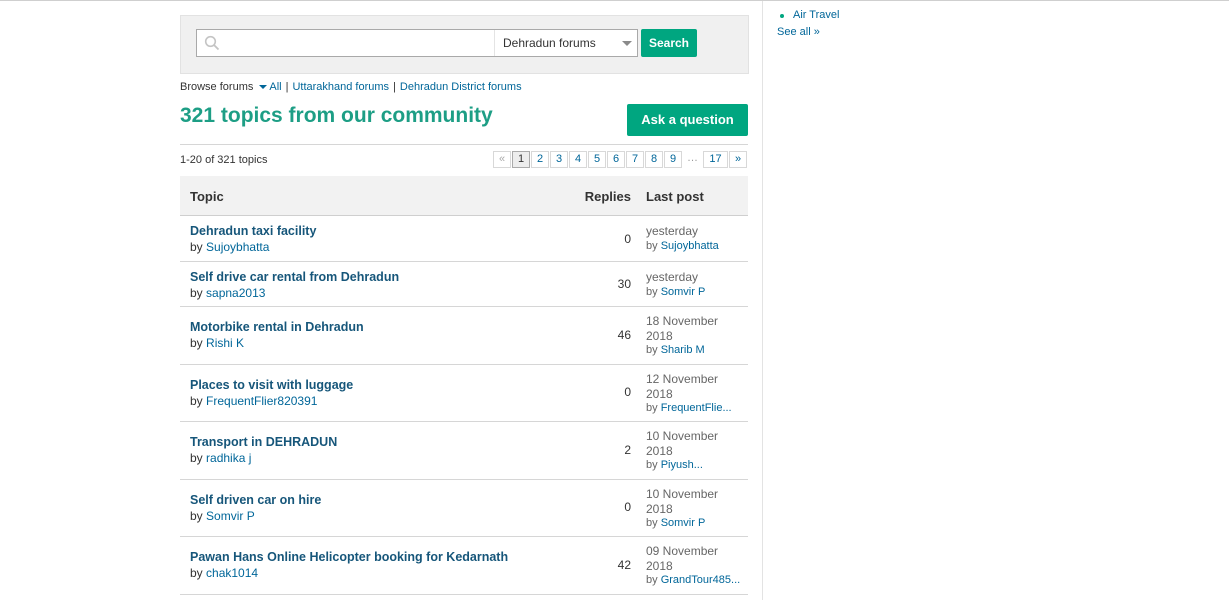 This screenshot has width=1229, height=600. I want to click on topic-title-link: Transport in DEHRADUN, so click(263, 442).